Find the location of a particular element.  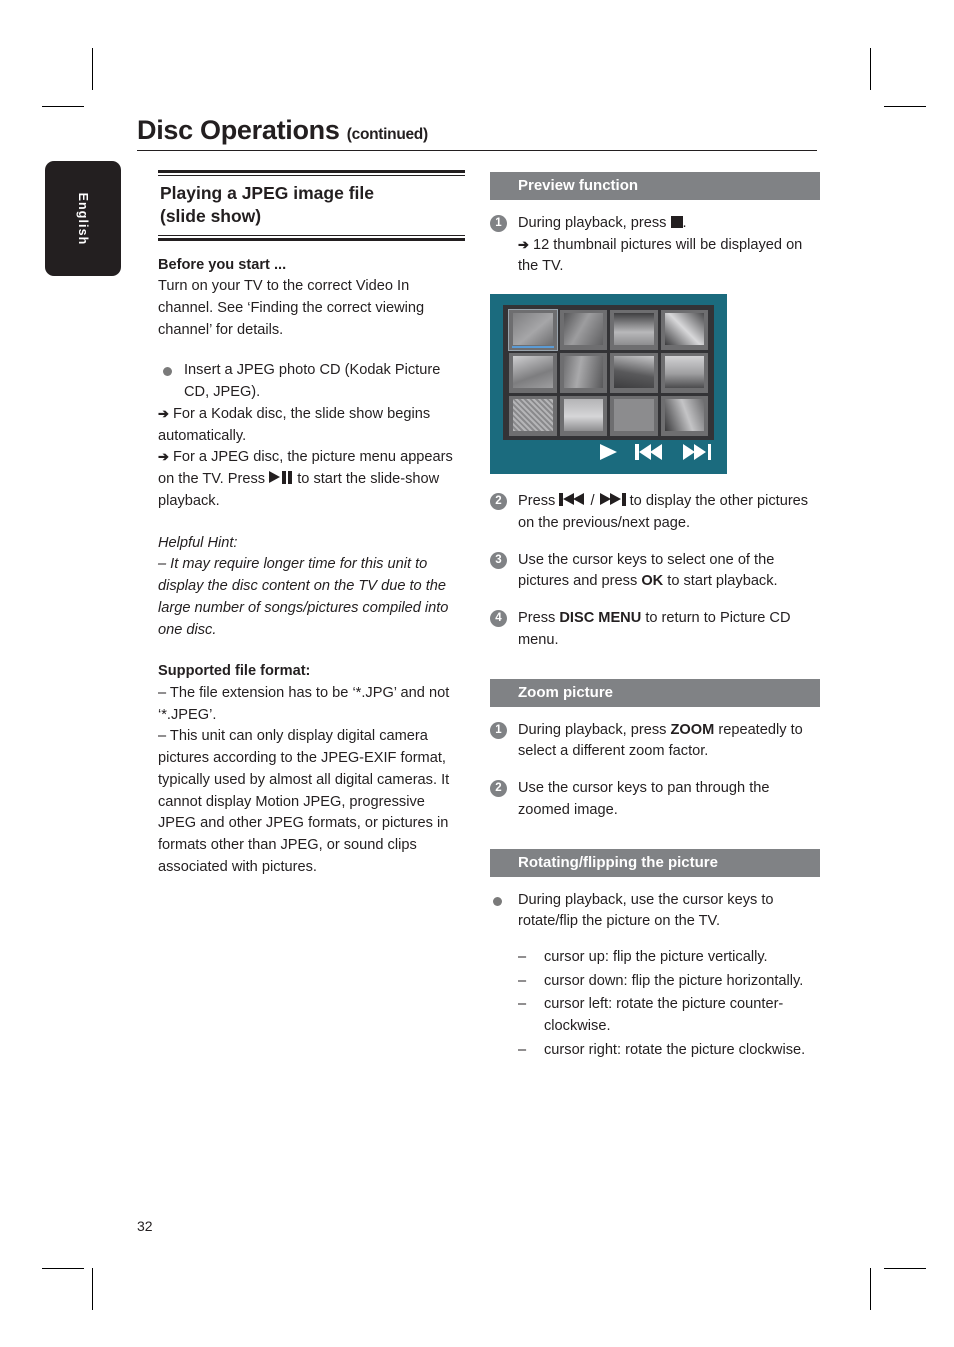

crop-mark-bottom-left-vertical is located at coordinates (92, 1289).